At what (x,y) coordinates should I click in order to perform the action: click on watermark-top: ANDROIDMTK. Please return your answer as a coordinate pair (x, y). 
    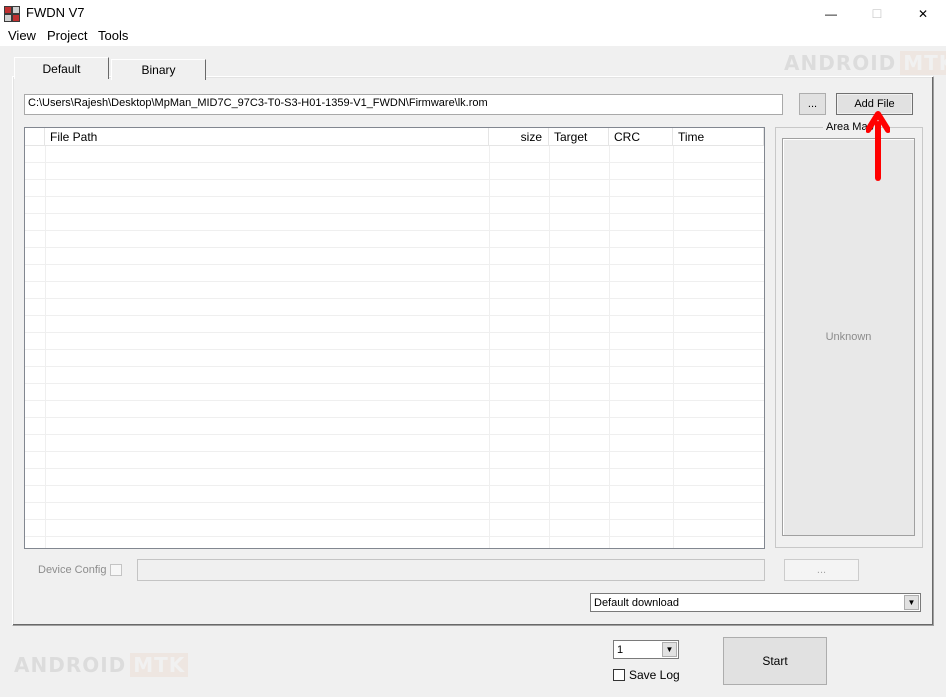
    Looking at the image, I should click on (865, 63).